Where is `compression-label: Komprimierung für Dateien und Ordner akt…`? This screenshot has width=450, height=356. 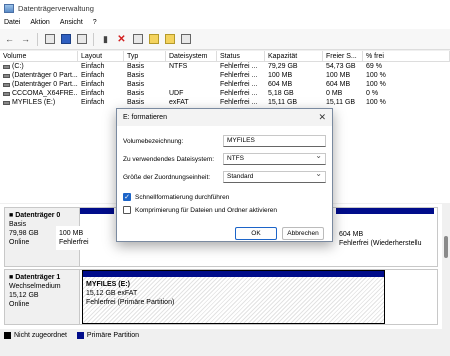
compression-label: Komprimierung für Dateien und Ordner akt… is located at coordinates (206, 210).